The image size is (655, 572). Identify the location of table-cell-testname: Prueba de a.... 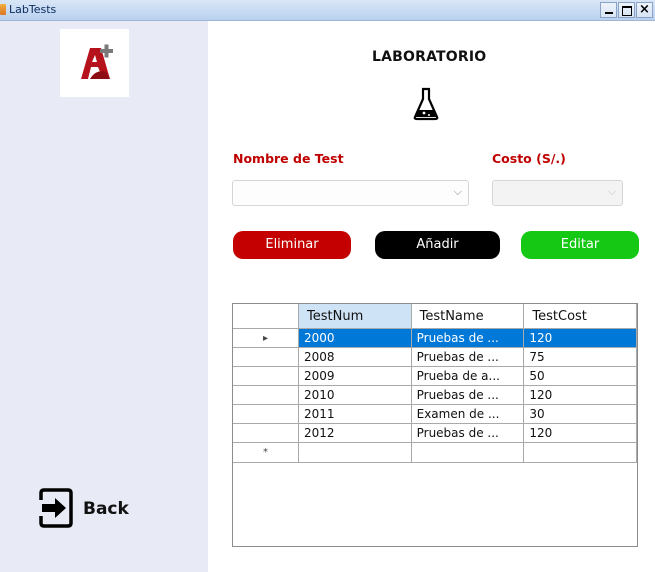
(467, 376).